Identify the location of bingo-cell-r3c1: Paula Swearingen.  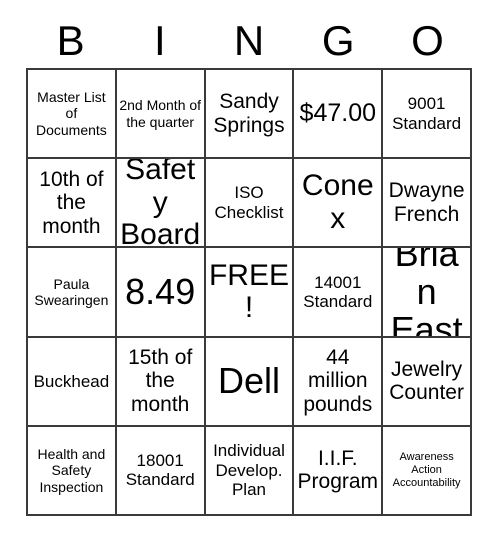
(72, 293).